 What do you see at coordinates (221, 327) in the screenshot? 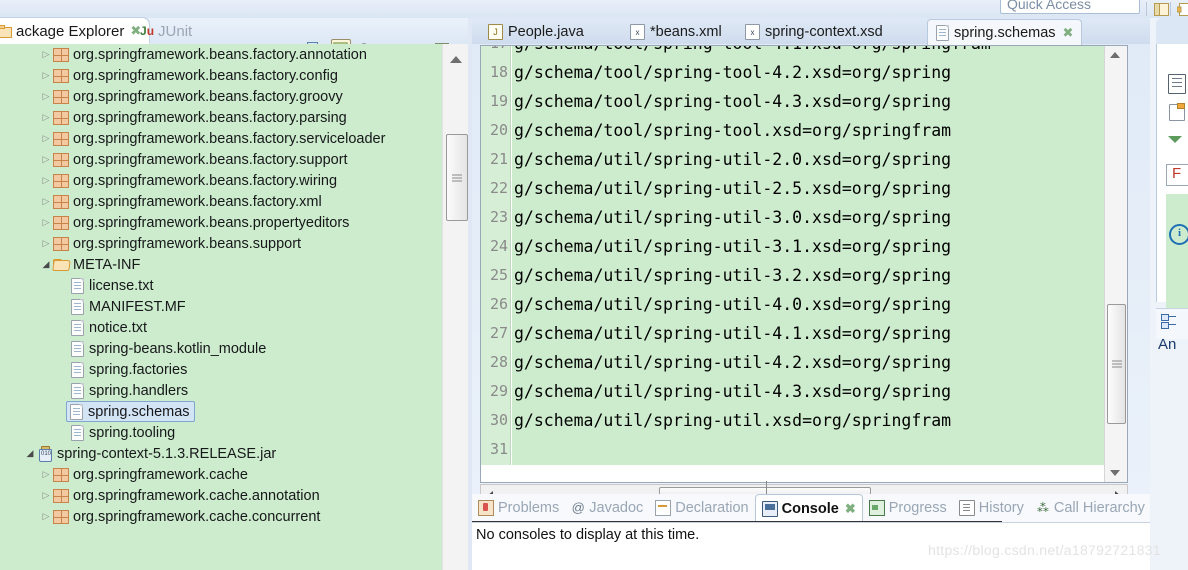
I see `tree-item: notice.txt` at bounding box center [221, 327].